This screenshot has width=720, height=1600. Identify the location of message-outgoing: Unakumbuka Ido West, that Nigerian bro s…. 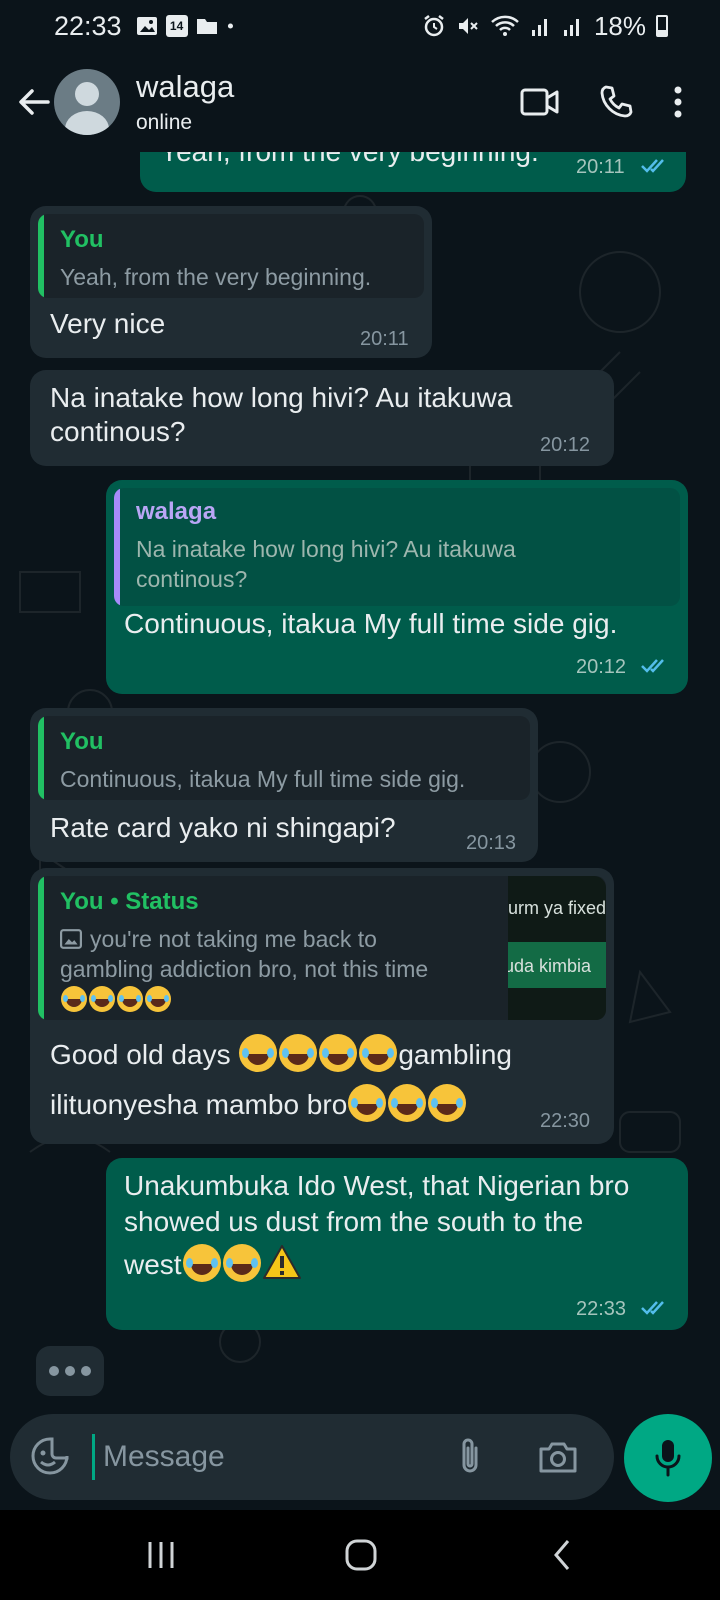
(397, 1244).